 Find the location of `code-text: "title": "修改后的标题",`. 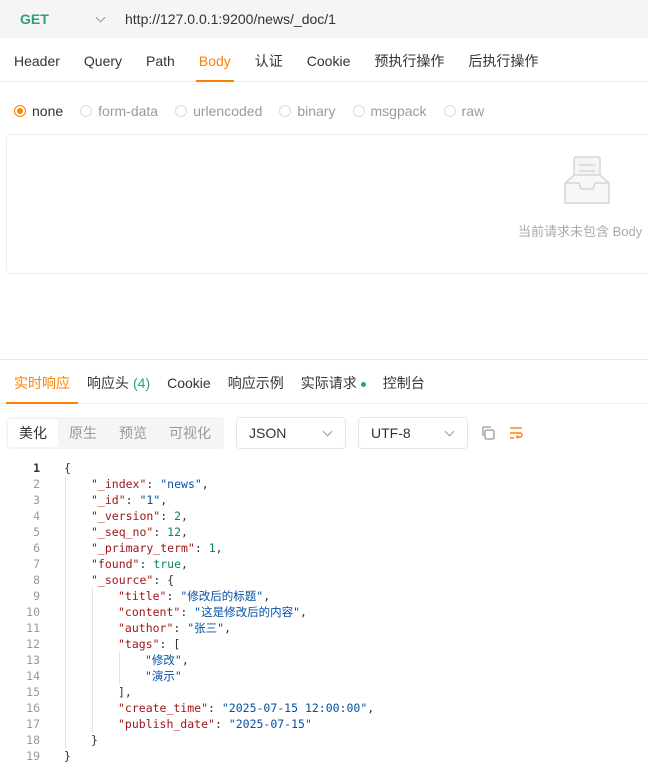

code-text: "title": "修改后的标题", is located at coordinates (194, 596).